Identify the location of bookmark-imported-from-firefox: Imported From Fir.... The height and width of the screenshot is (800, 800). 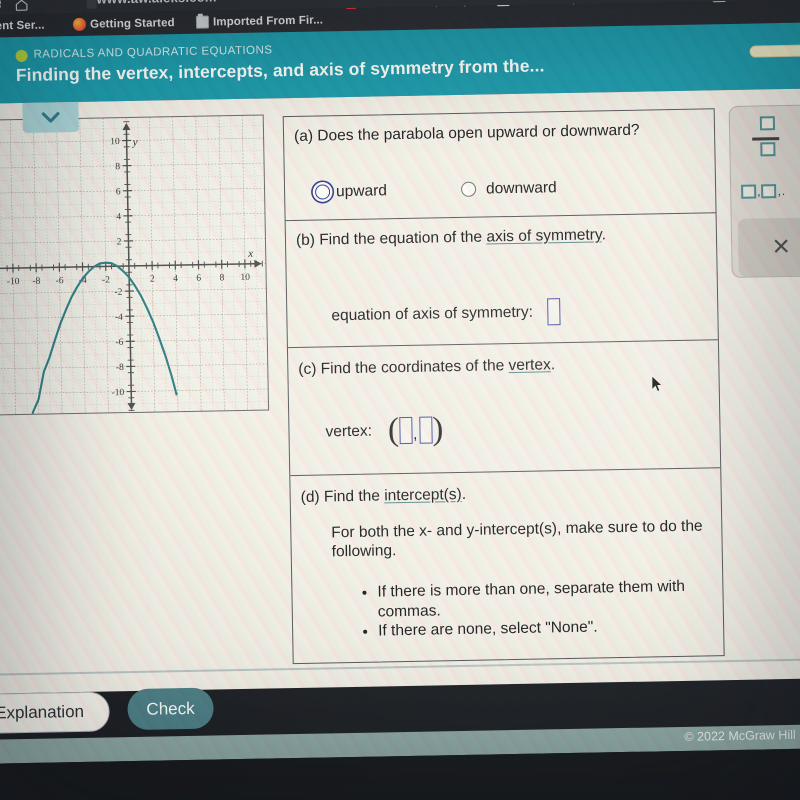
(259, 20).